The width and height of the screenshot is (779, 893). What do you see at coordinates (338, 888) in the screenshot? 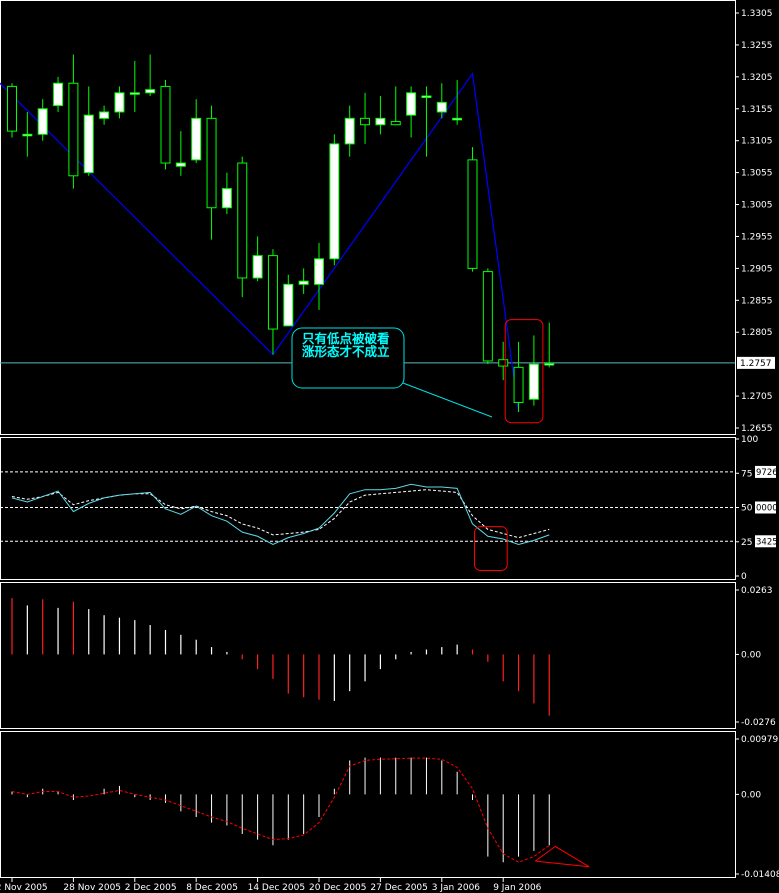
I see `time-tick-label: 20 Dec 2005` at bounding box center [338, 888].